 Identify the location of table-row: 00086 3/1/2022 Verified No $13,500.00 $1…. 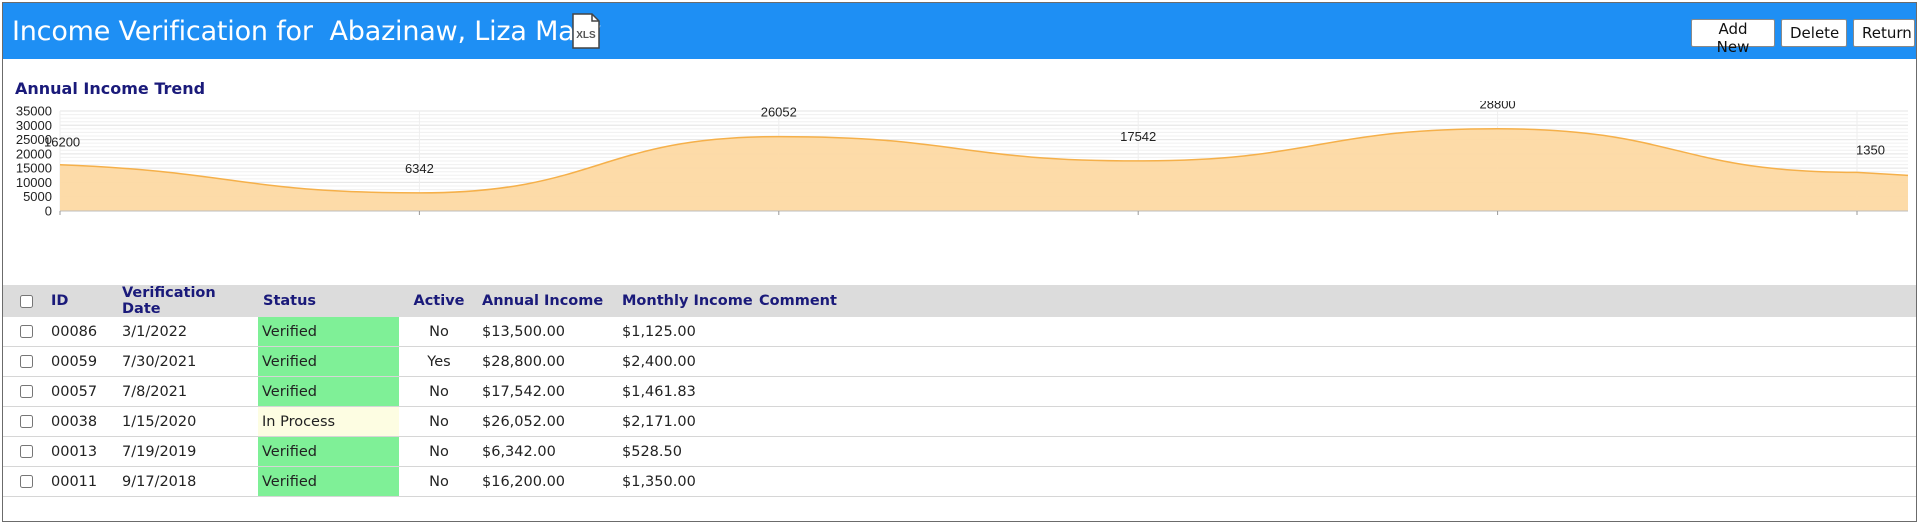
(959, 332).